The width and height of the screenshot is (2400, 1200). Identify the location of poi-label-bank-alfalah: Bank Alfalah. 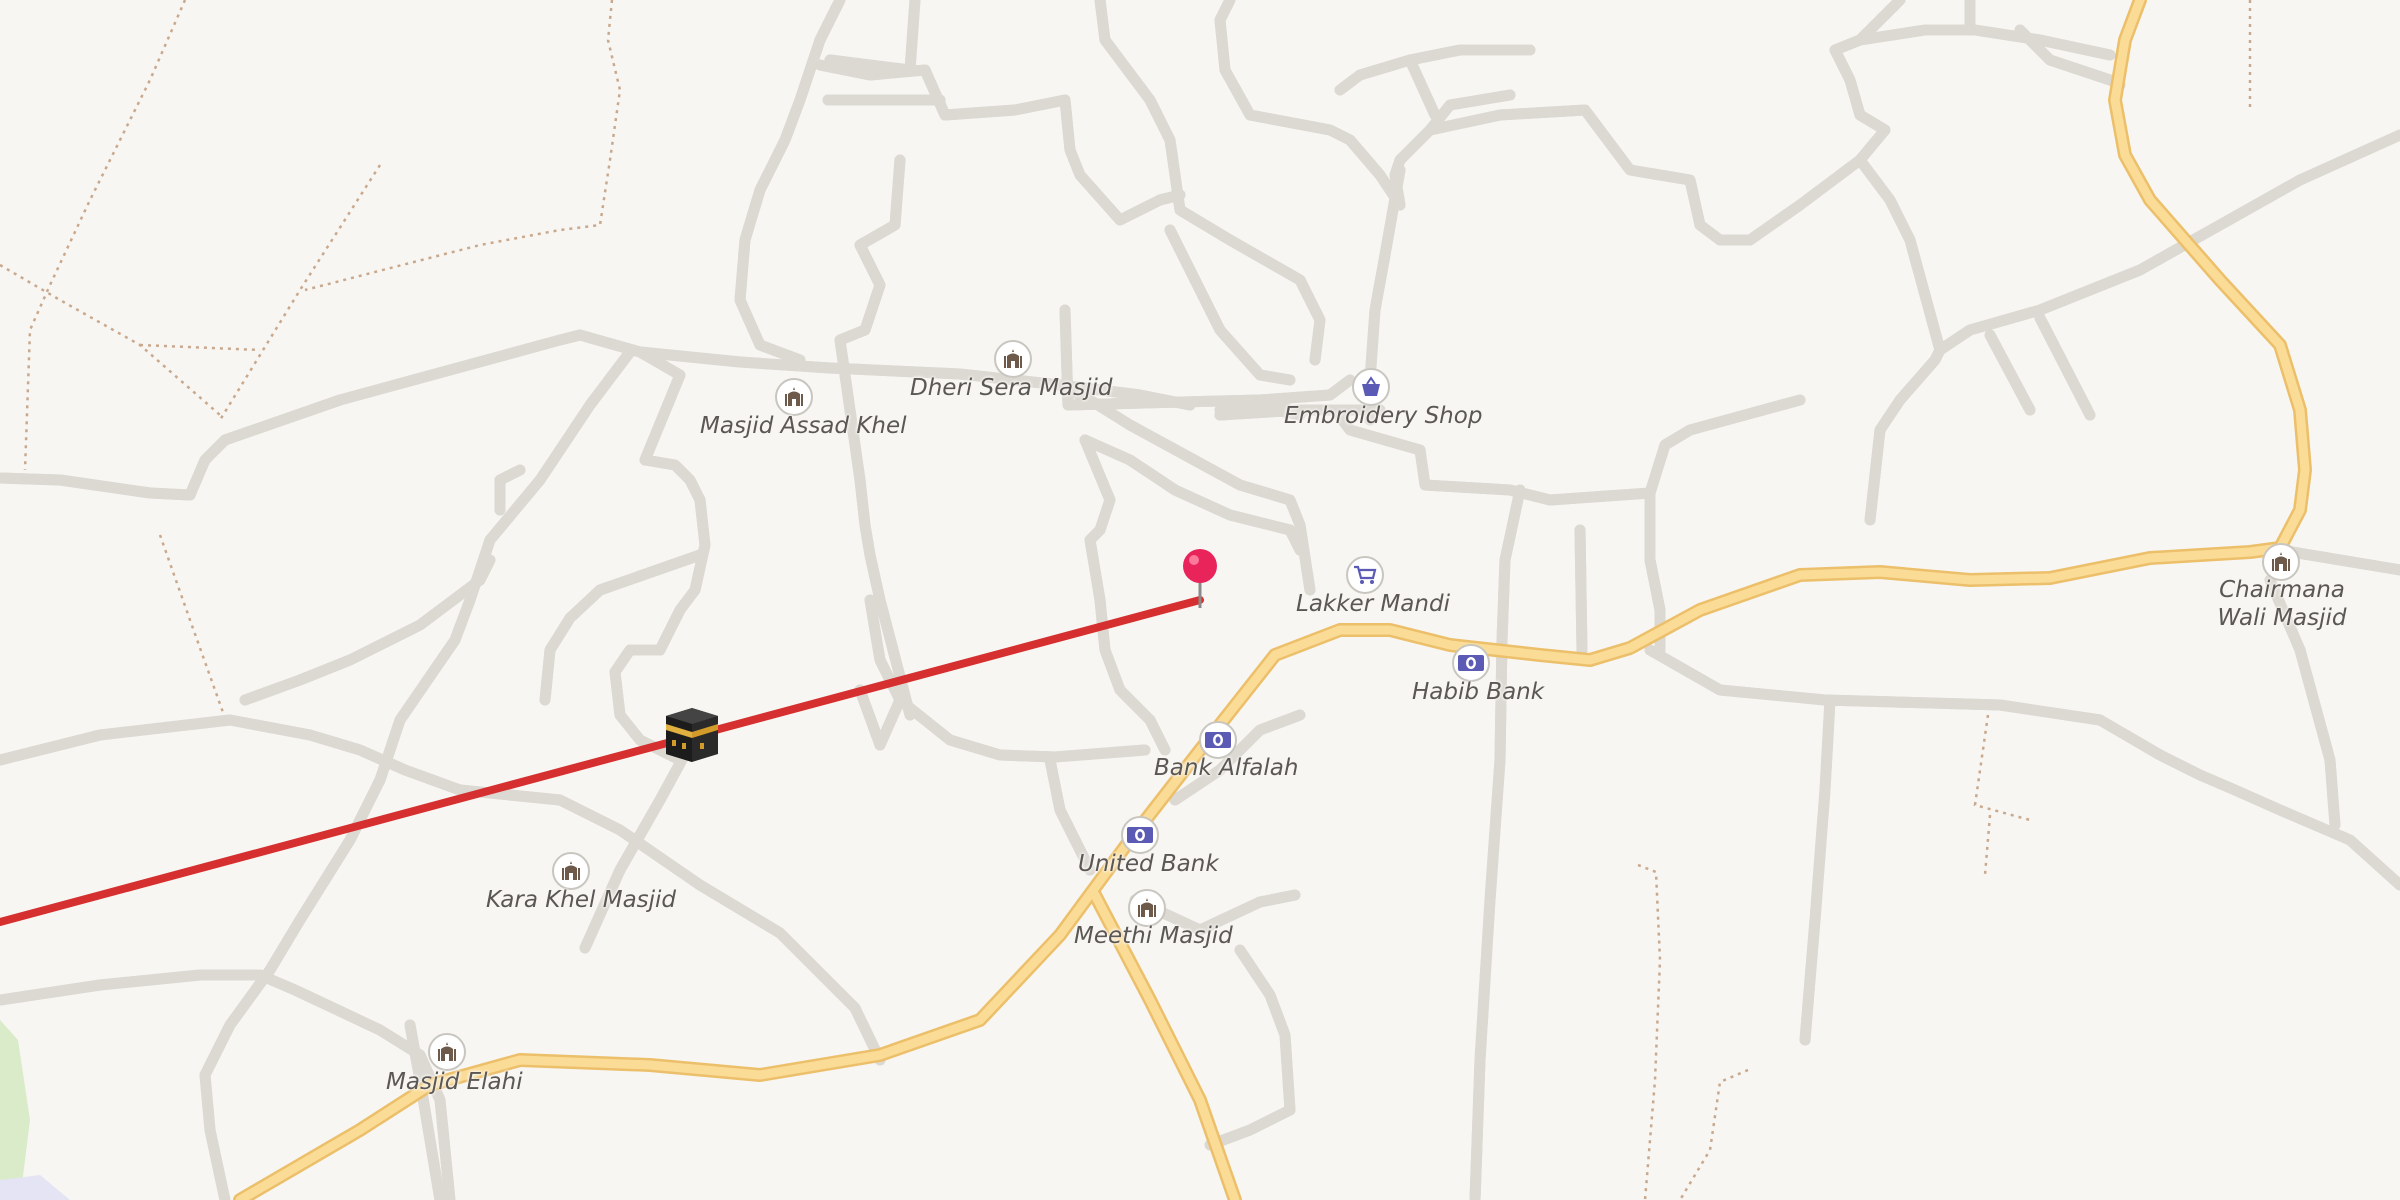
(1226, 768).